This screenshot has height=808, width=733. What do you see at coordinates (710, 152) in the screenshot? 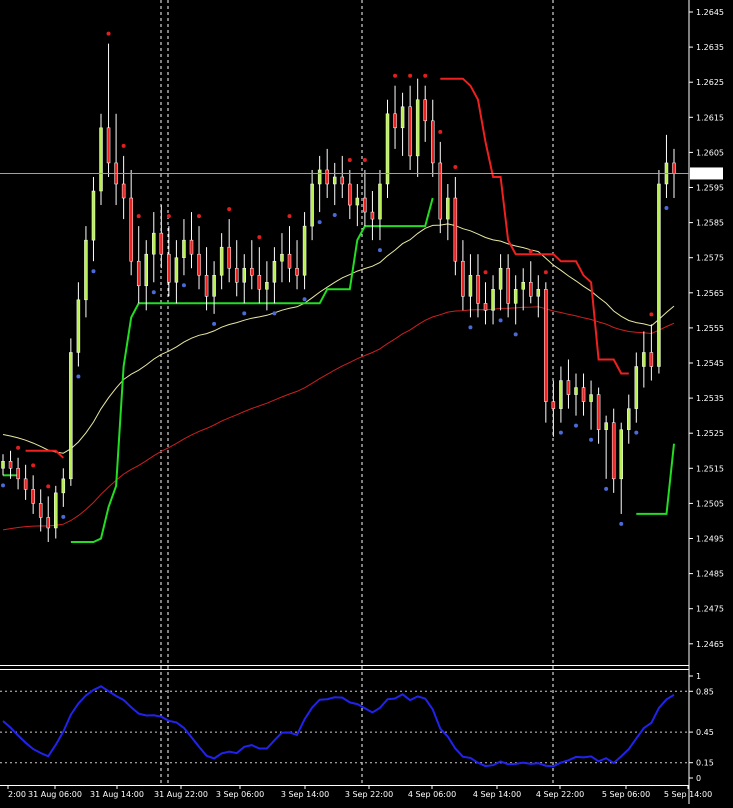
I see `y-tick-label: 1.2605` at bounding box center [710, 152].